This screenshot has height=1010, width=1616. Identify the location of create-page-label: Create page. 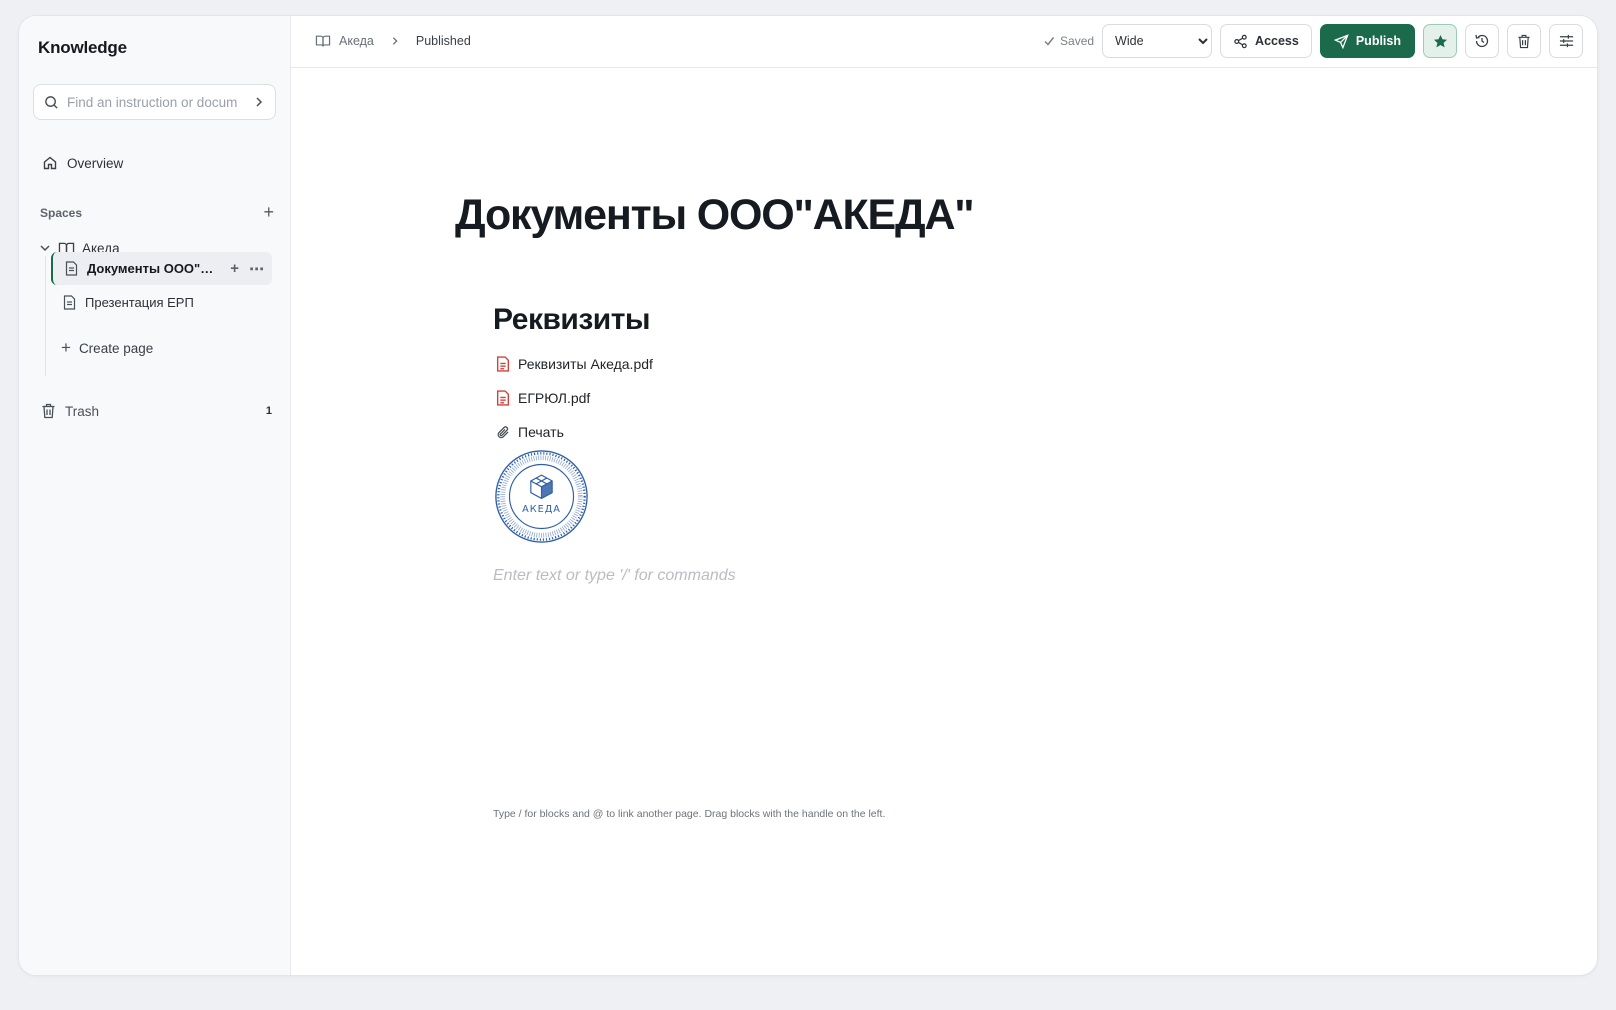
(116, 348).